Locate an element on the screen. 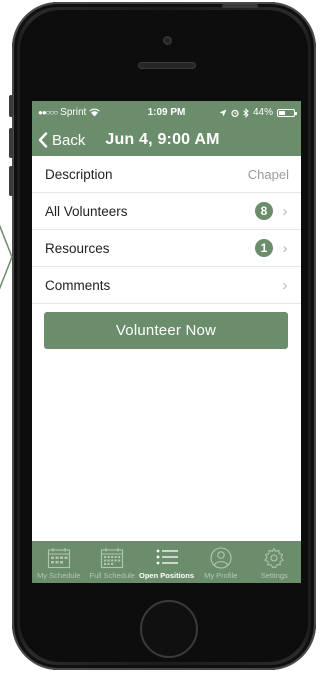 Image resolution: width=324 pixels, height=677 pixels. description-value: Chapel is located at coordinates (268, 174).